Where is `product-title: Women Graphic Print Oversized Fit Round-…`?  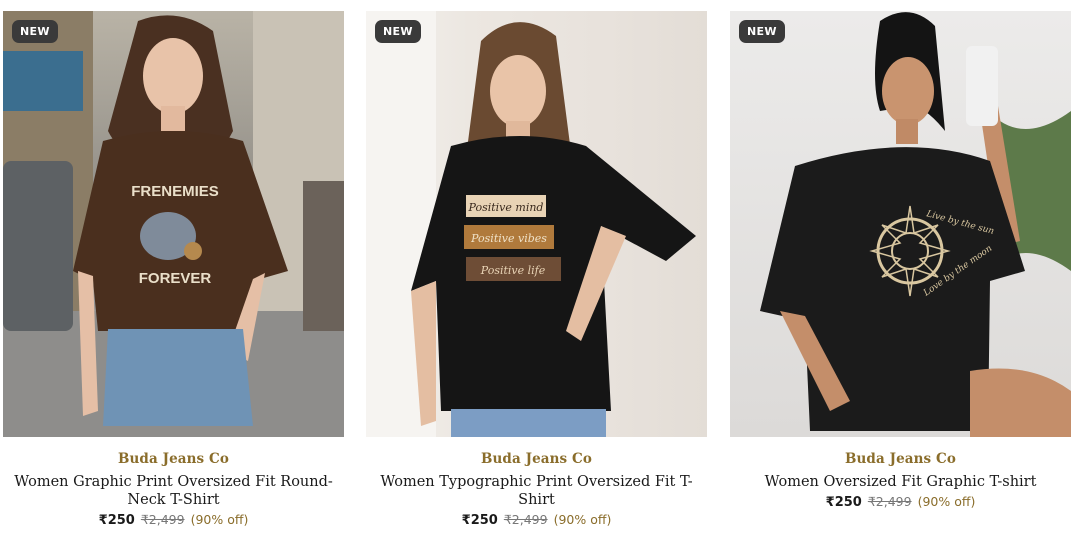 product-title: Women Graphic Print Oversized Fit Round-… is located at coordinates (173, 491).